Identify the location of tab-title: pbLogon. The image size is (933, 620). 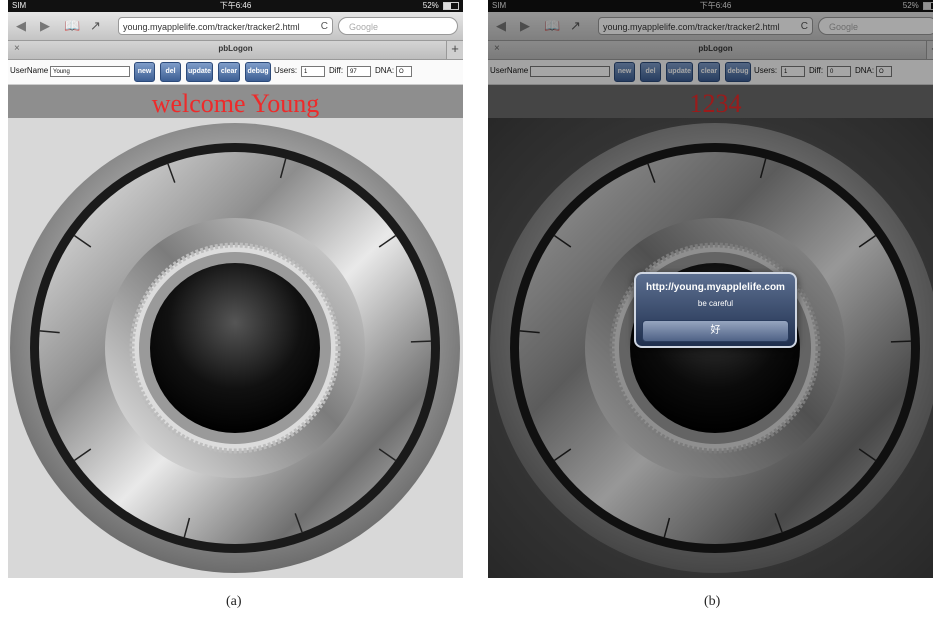
(235, 48).